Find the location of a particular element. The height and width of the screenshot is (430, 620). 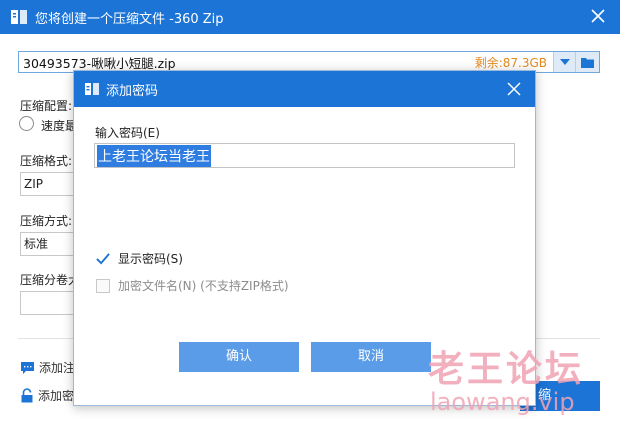

window-title: 您将创建一个压缩文件 -360 Zip is located at coordinates (129, 19).